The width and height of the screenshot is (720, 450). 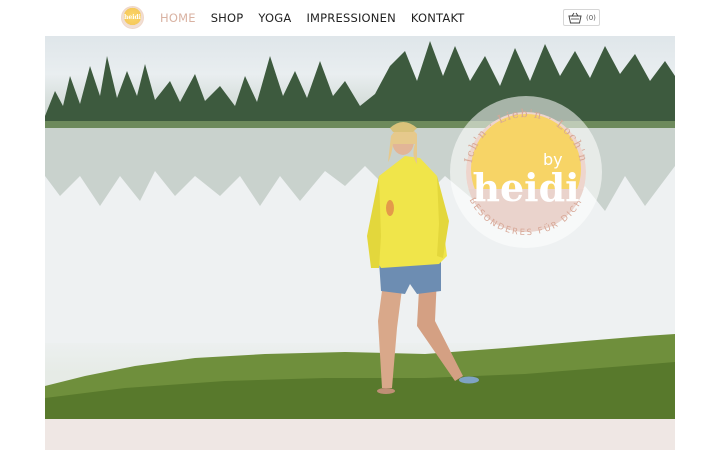 What do you see at coordinates (274, 18) in the screenshot?
I see `nav-yoga: YOGA` at bounding box center [274, 18].